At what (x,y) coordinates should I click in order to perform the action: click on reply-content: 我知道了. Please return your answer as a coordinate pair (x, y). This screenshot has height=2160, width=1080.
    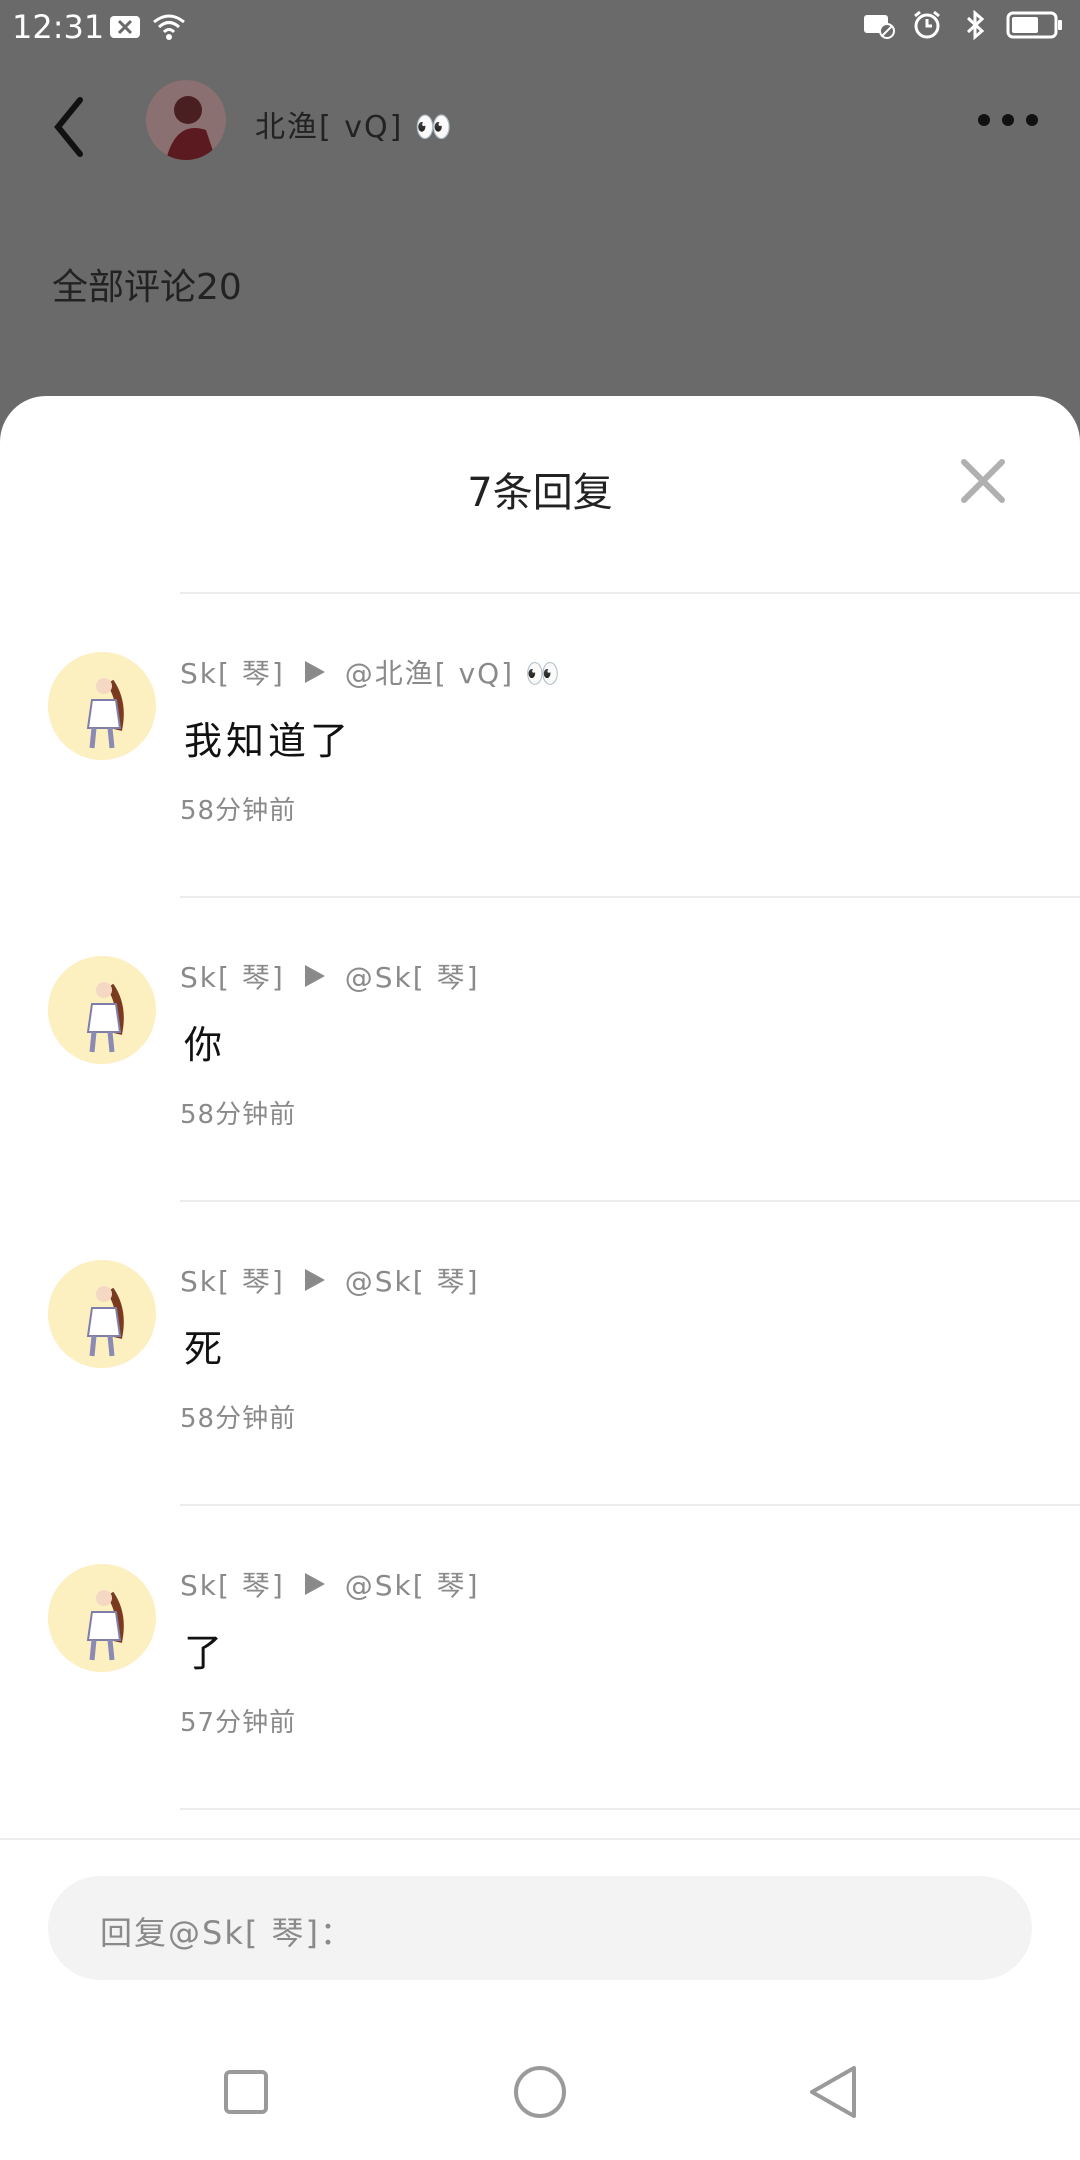
    Looking at the image, I should click on (268, 741).